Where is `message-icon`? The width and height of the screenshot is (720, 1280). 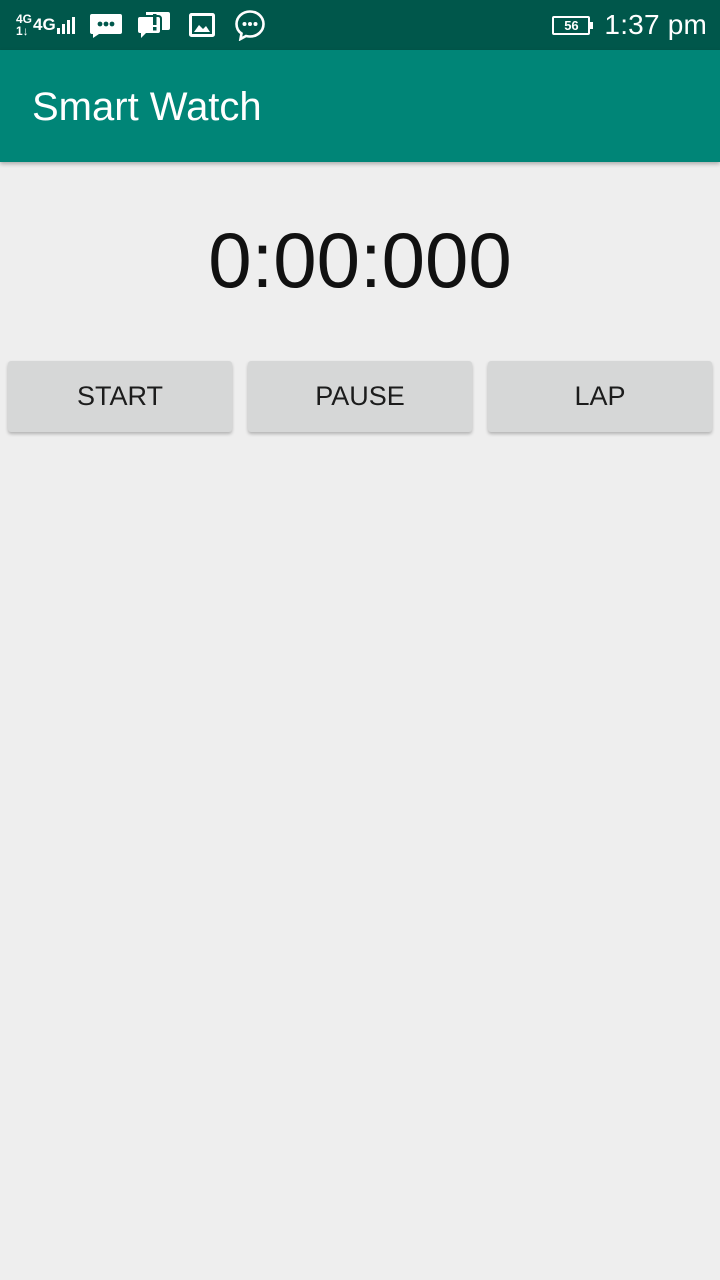
message-icon is located at coordinates (106, 25).